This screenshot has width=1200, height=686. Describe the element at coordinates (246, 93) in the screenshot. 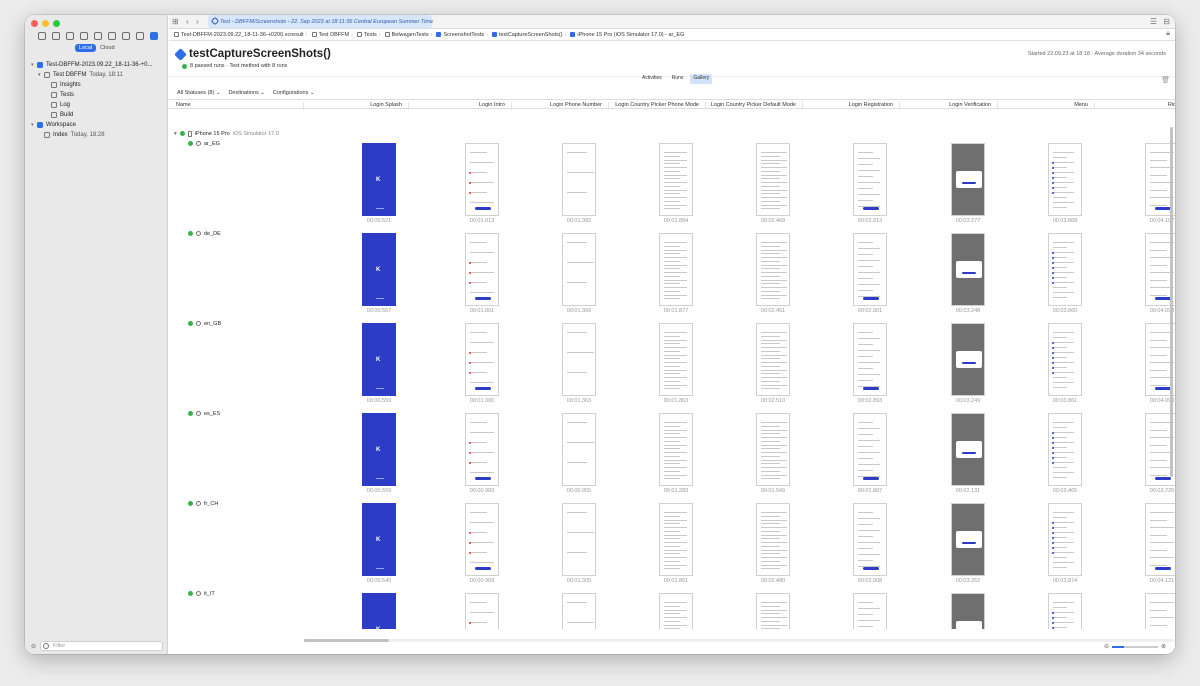

I see `destinations-filter: Destinations ⌄` at that location.